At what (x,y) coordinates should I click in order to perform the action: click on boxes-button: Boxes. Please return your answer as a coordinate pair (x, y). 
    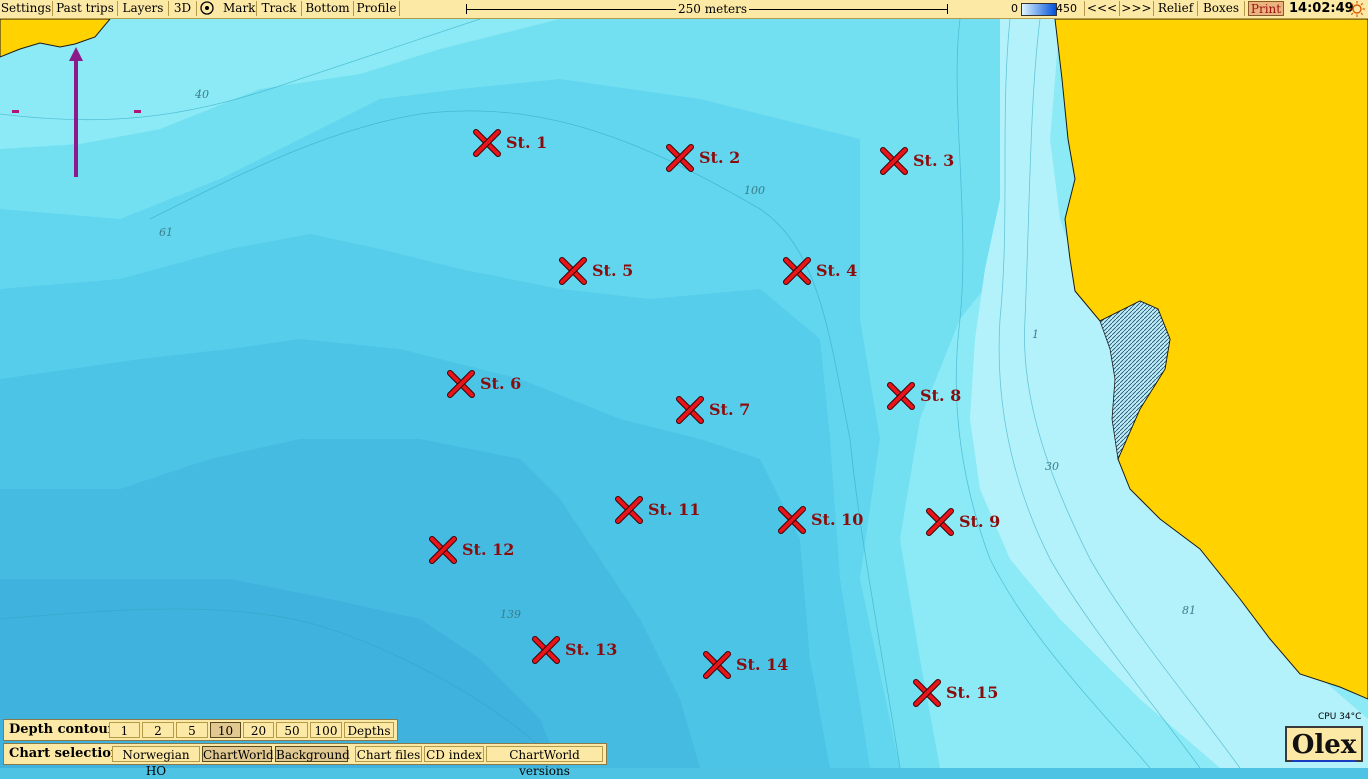
    Looking at the image, I should click on (1221, 8).